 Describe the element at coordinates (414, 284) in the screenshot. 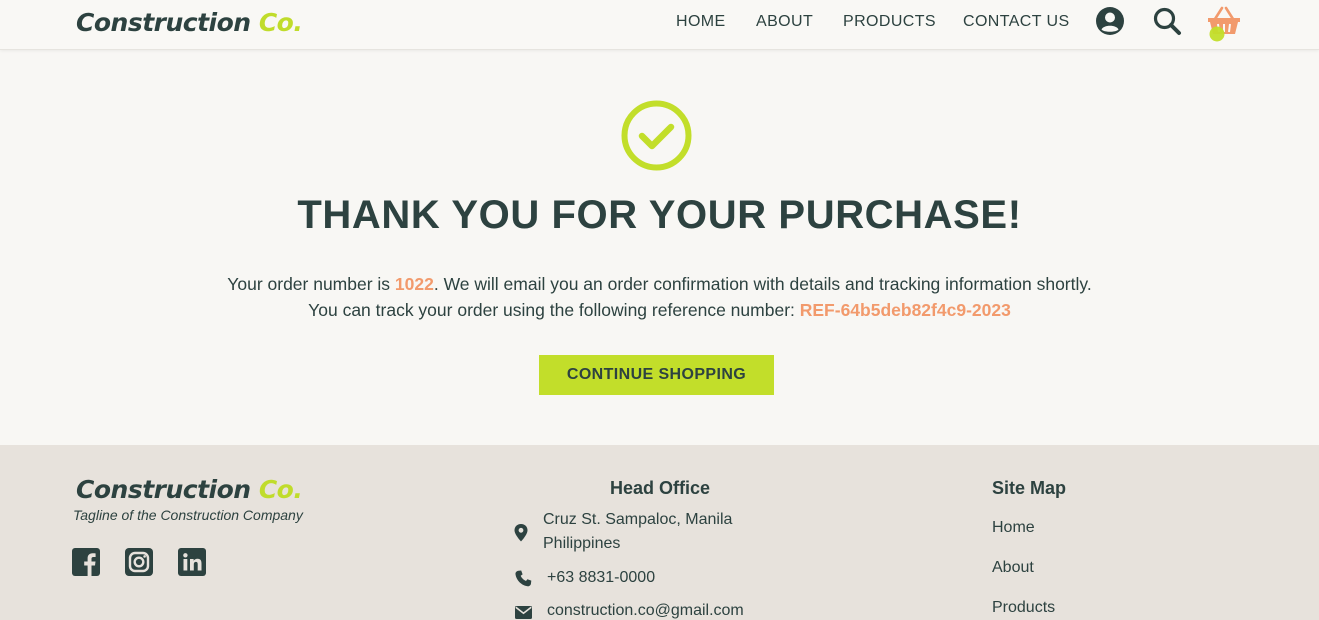

I see `order-number: 1022` at that location.